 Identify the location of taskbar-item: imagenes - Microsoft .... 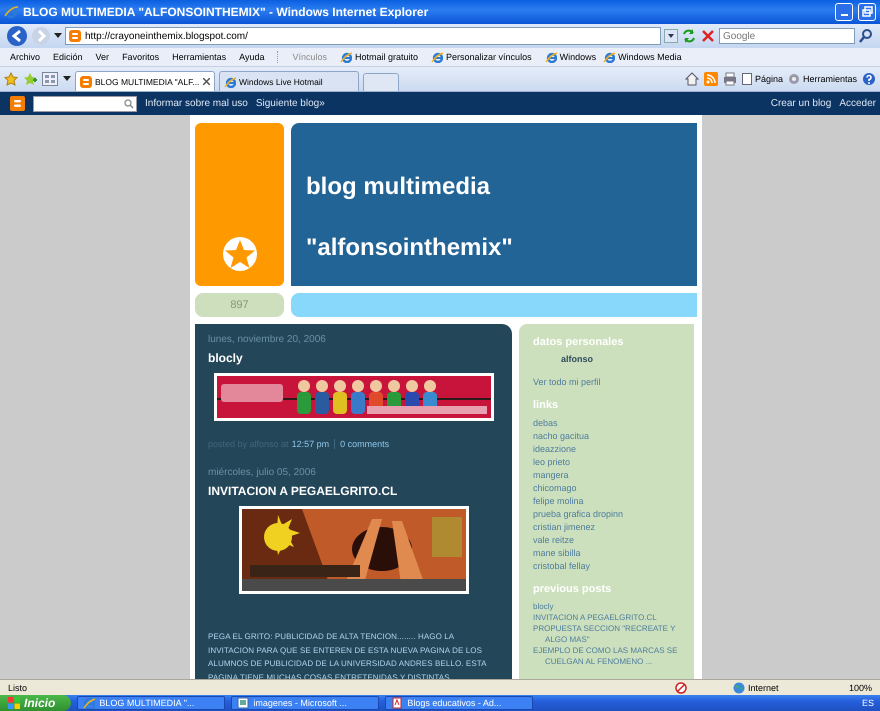
(305, 703).